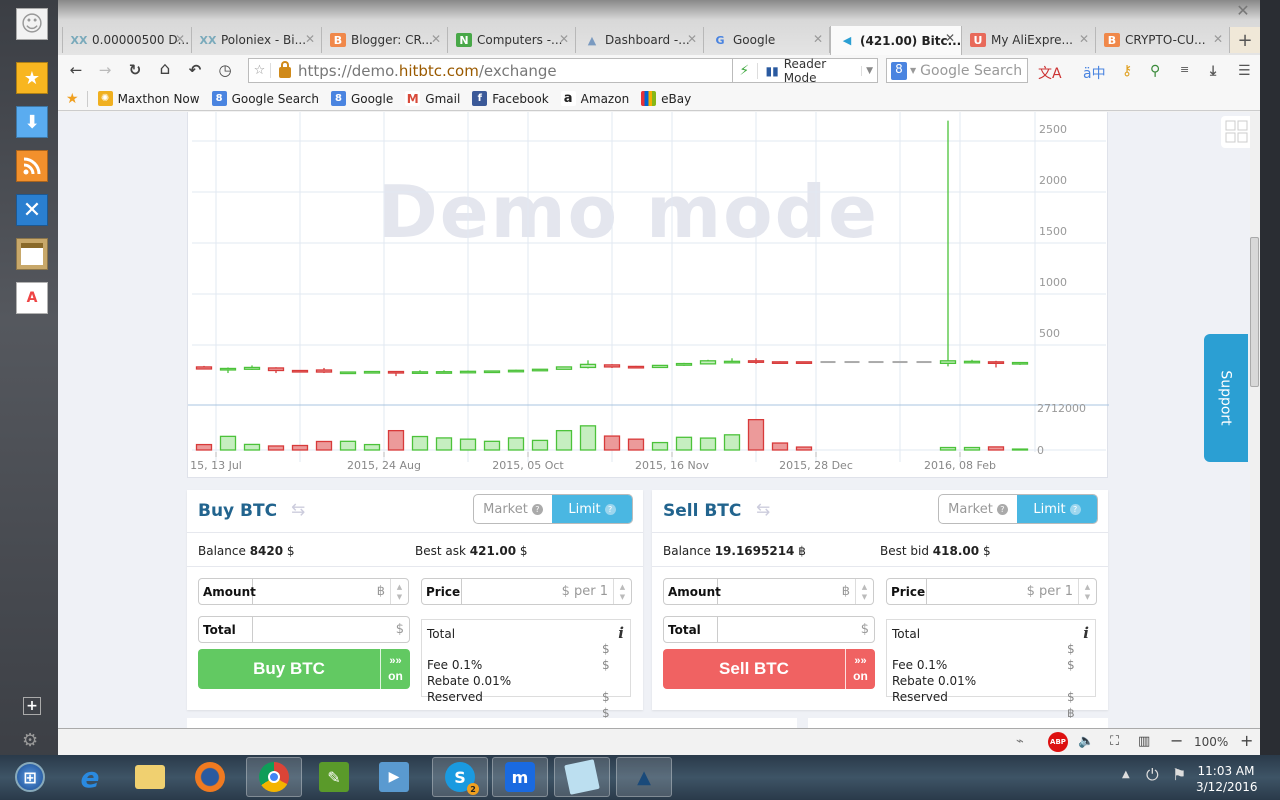 The width and height of the screenshot is (1280, 800). What do you see at coordinates (1126, 774) in the screenshot?
I see `show-hidden-icons: ▲` at bounding box center [1126, 774].